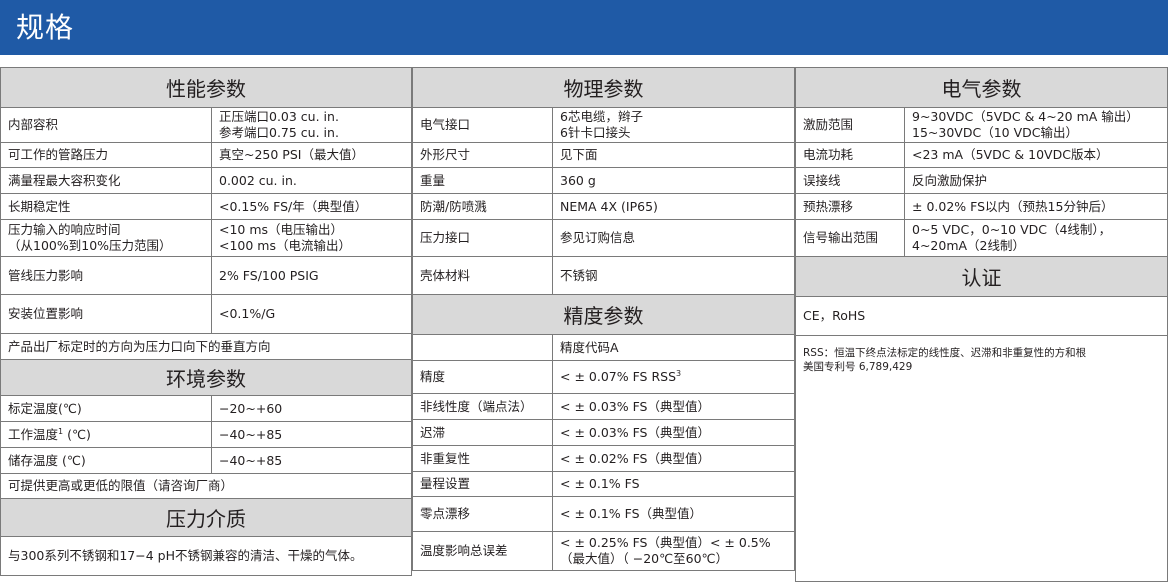  I want to click on row-label: 电气接口, so click(482, 125).